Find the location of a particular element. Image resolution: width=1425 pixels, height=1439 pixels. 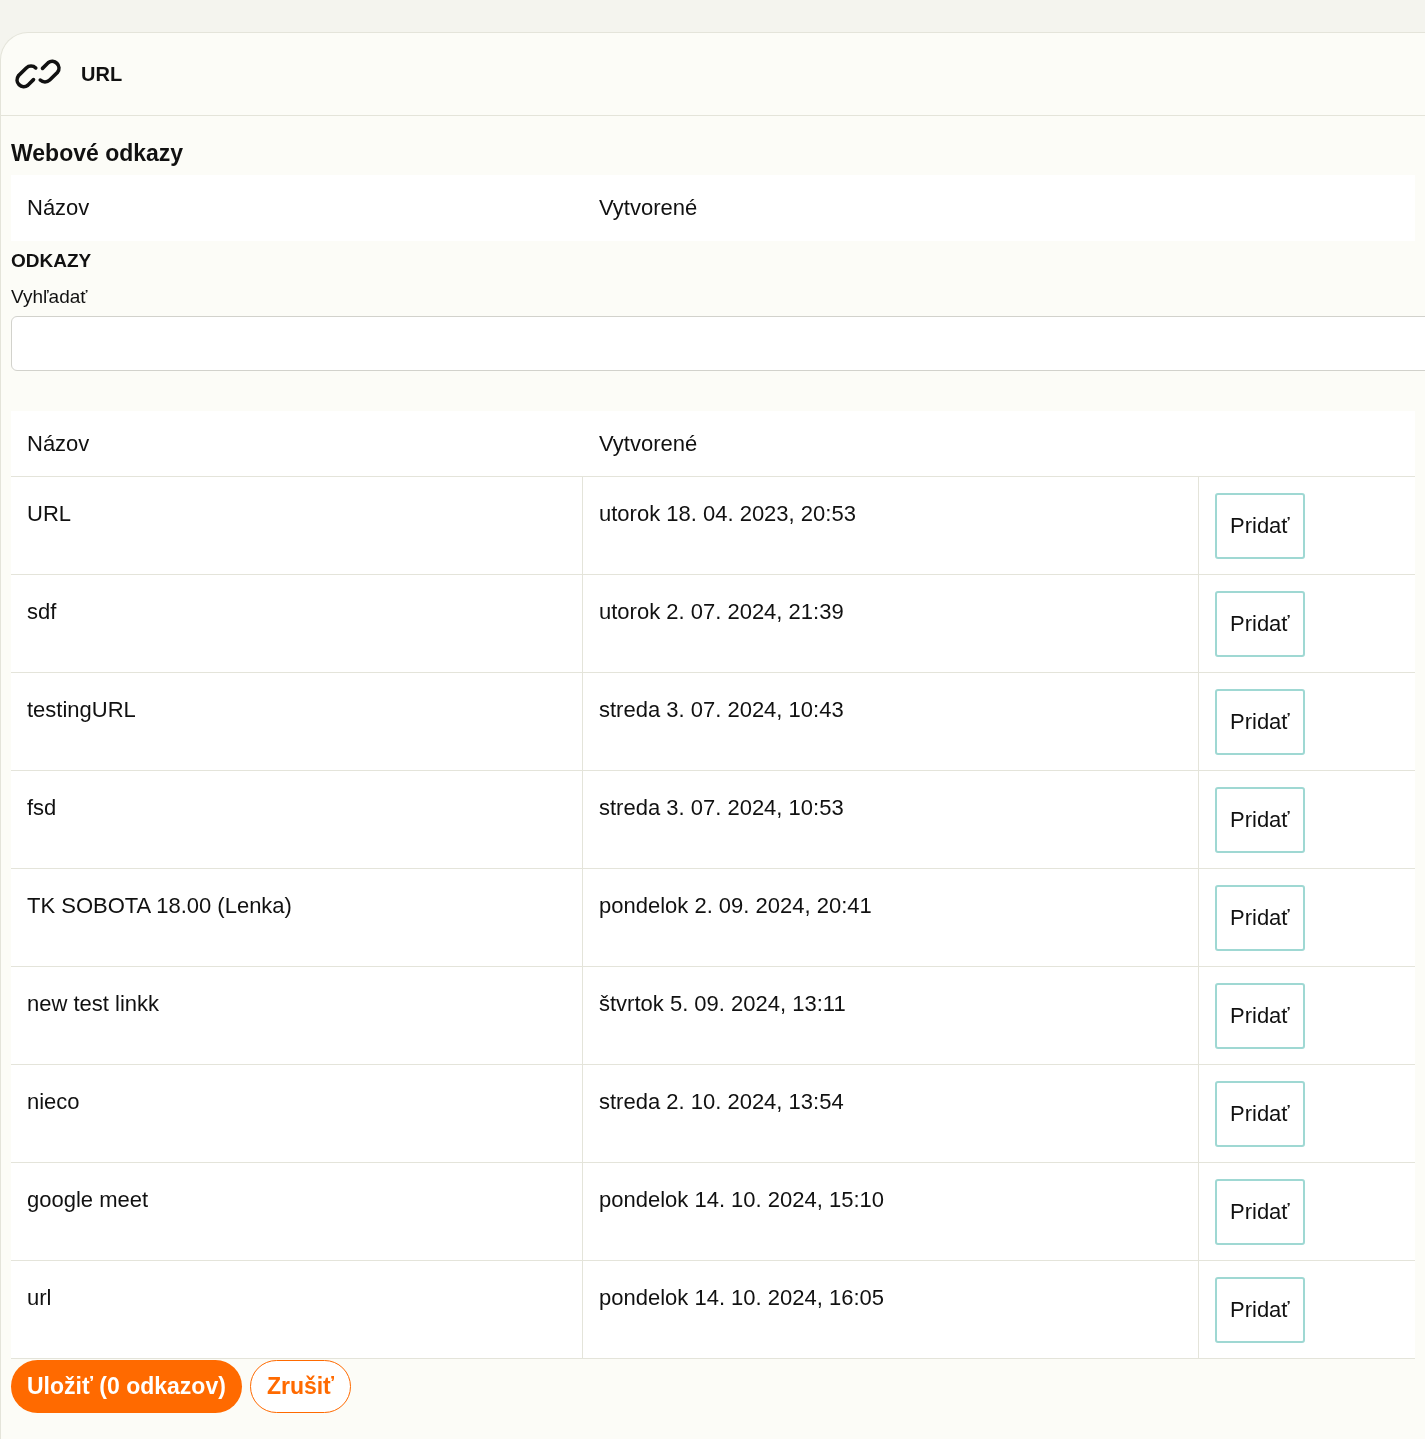

table-cell: štvrtok 5. 09. 2024, 13:11 is located at coordinates (722, 1003).